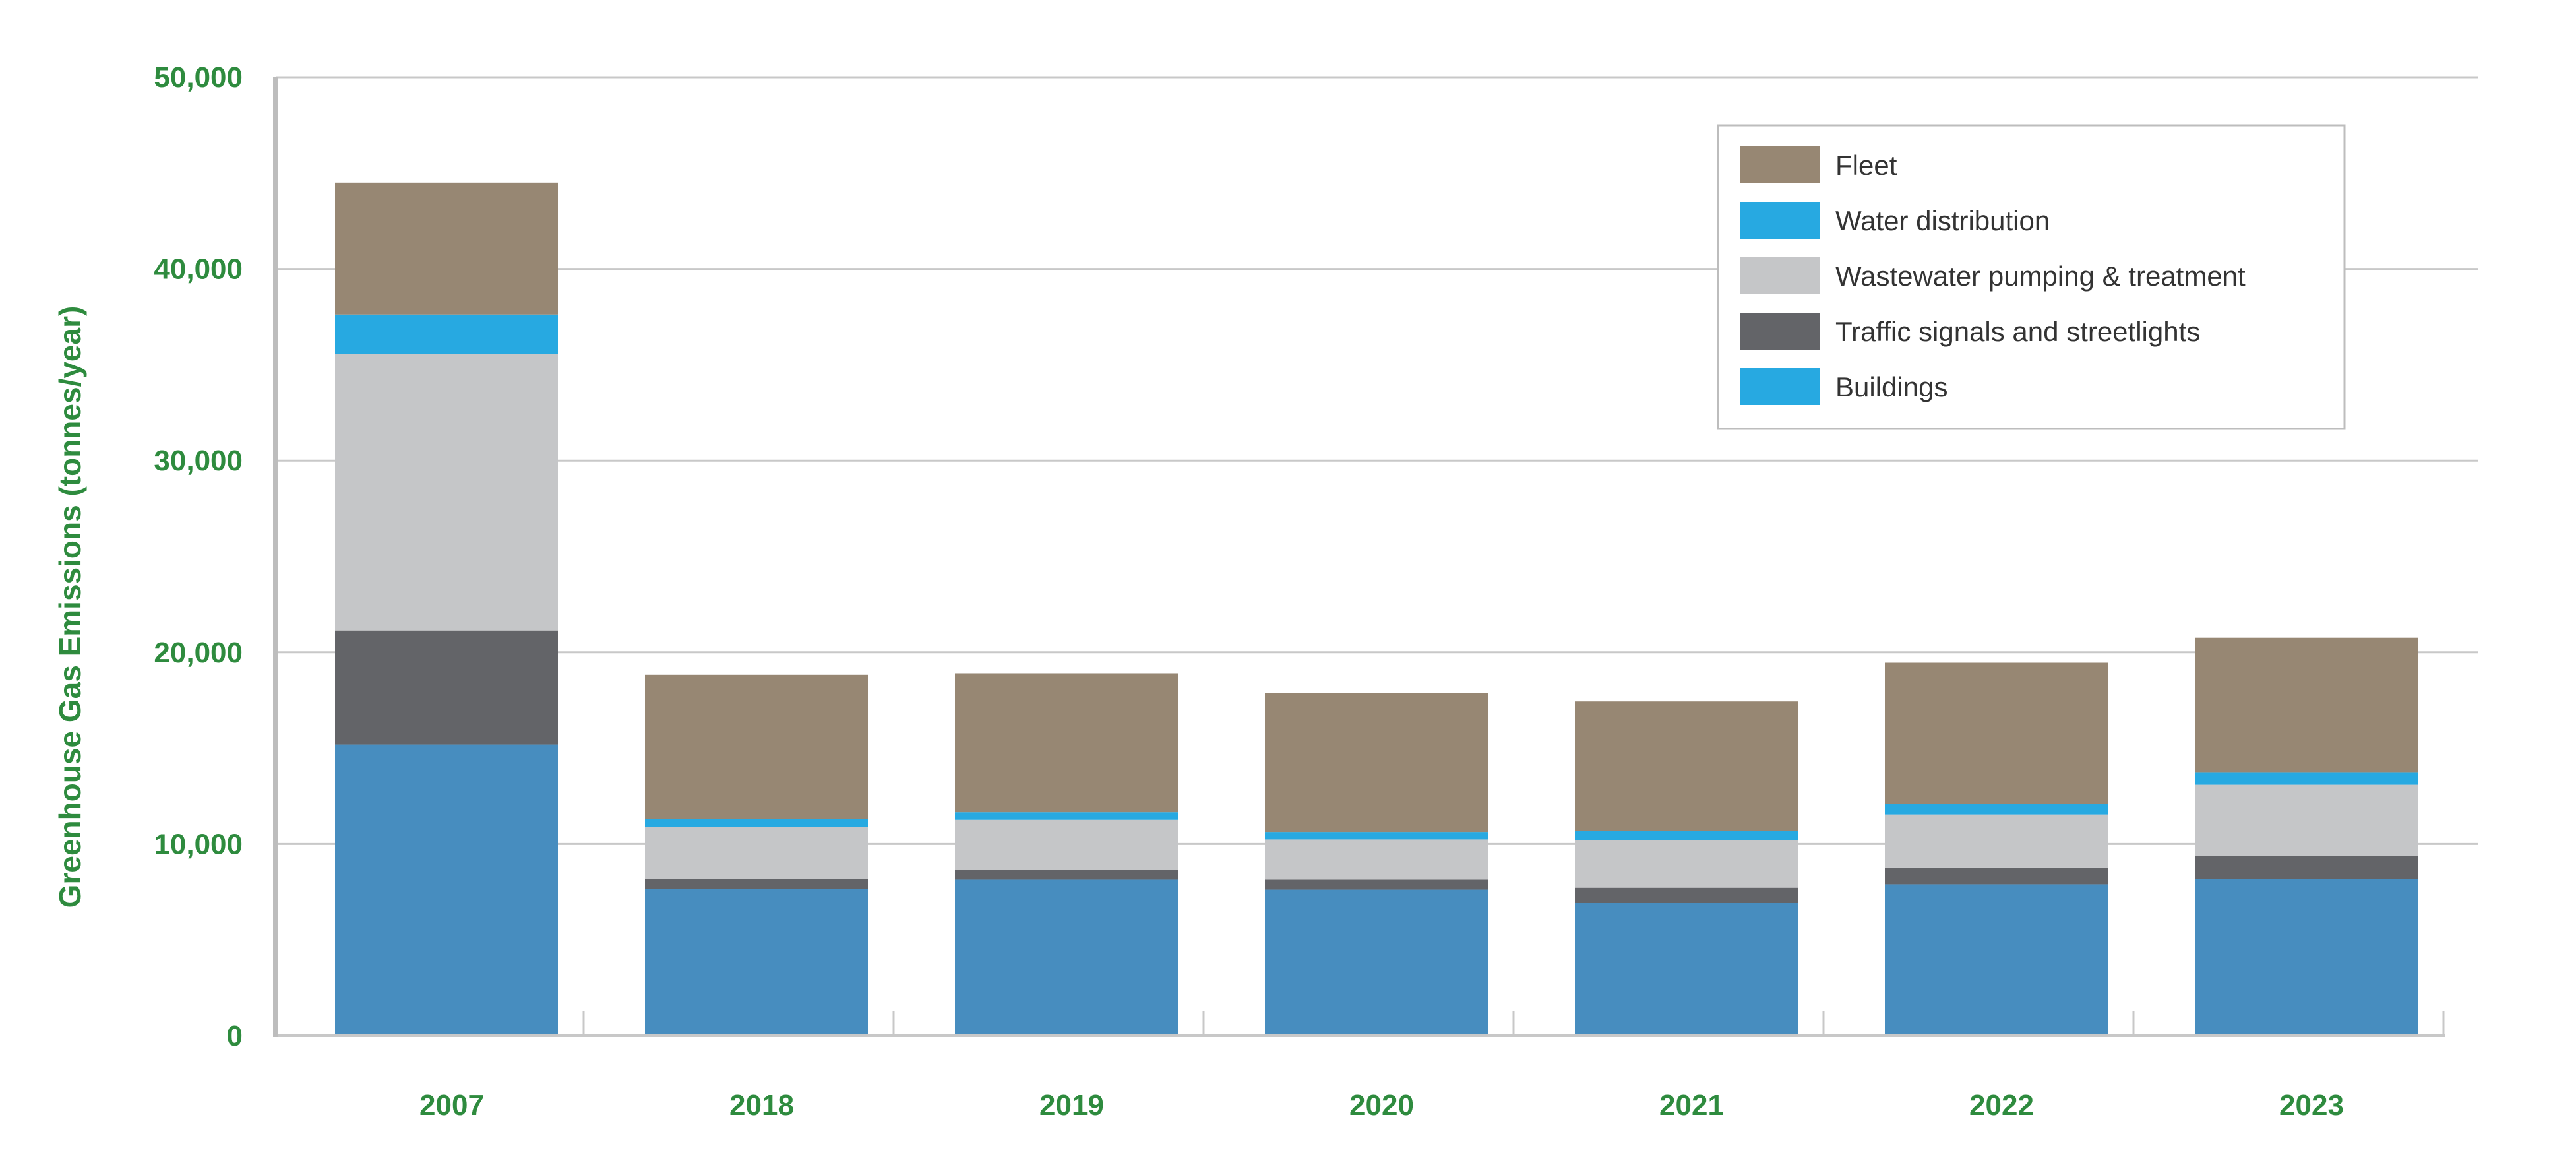 This screenshot has height=1173, width=2576. Describe the element at coordinates (198, 461) in the screenshot. I see `y-tick-label: 30,000` at that location.